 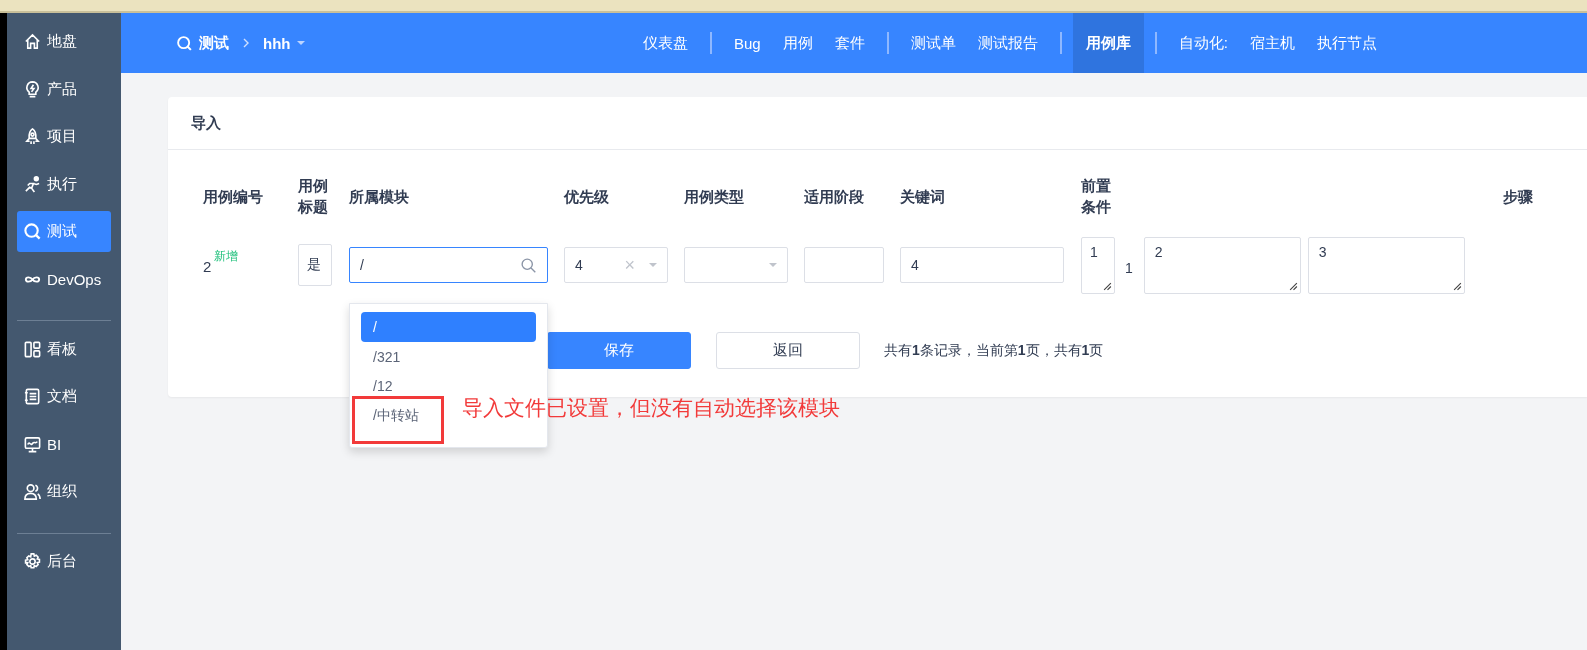 I want to click on runner-icon, so click(x=32, y=184).